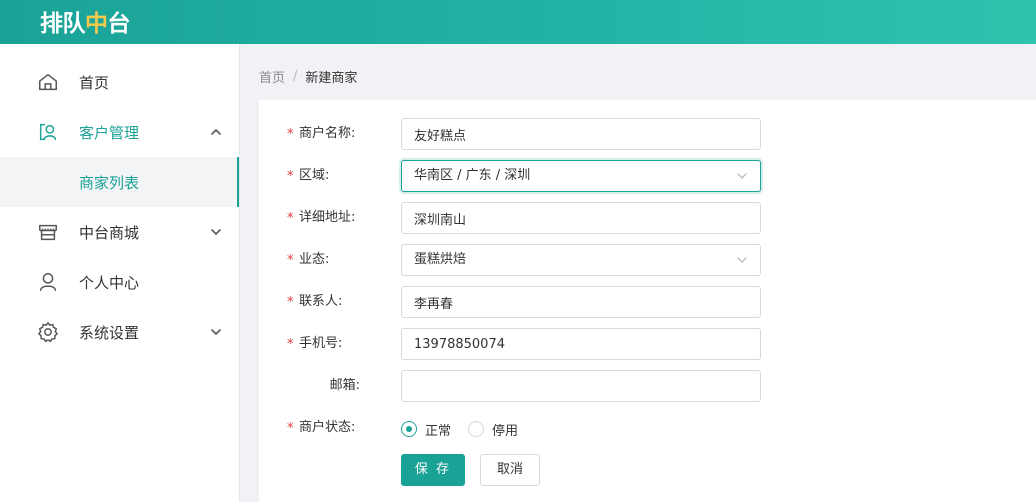 Image resolution: width=1036 pixels, height=502 pixels. Describe the element at coordinates (647, 428) in the screenshot. I see `form-row-status: * 商户状态: 正常 停用` at that location.